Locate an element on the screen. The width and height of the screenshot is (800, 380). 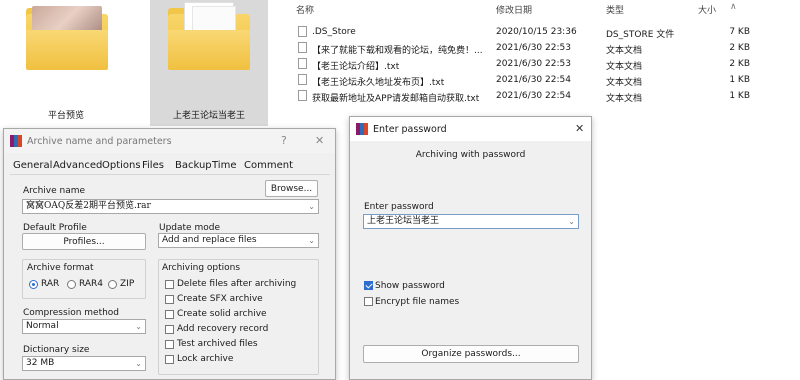
password-input: 上老王论坛当老王 ⌄ is located at coordinates (471, 221).